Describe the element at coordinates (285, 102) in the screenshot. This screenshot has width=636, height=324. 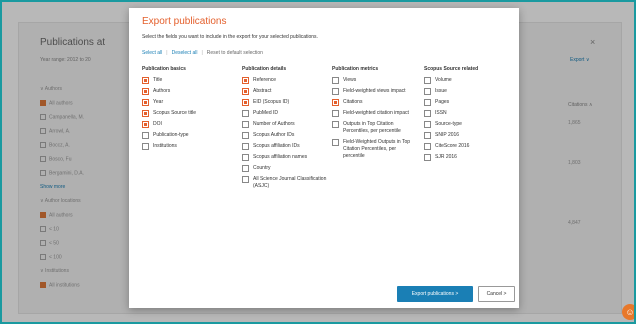
I see `field-option: EID (Scopus ID)` at that location.